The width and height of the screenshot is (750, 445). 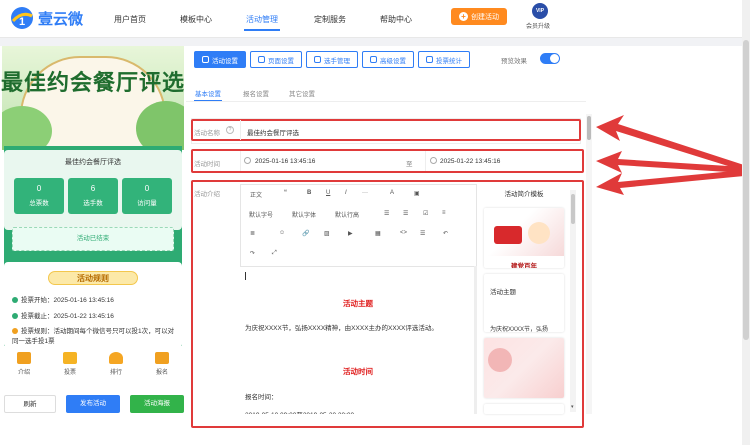 I want to click on content-paragraph: 2019-05-10 09:00至2019-05-20 20:00, so click(x=299, y=411).